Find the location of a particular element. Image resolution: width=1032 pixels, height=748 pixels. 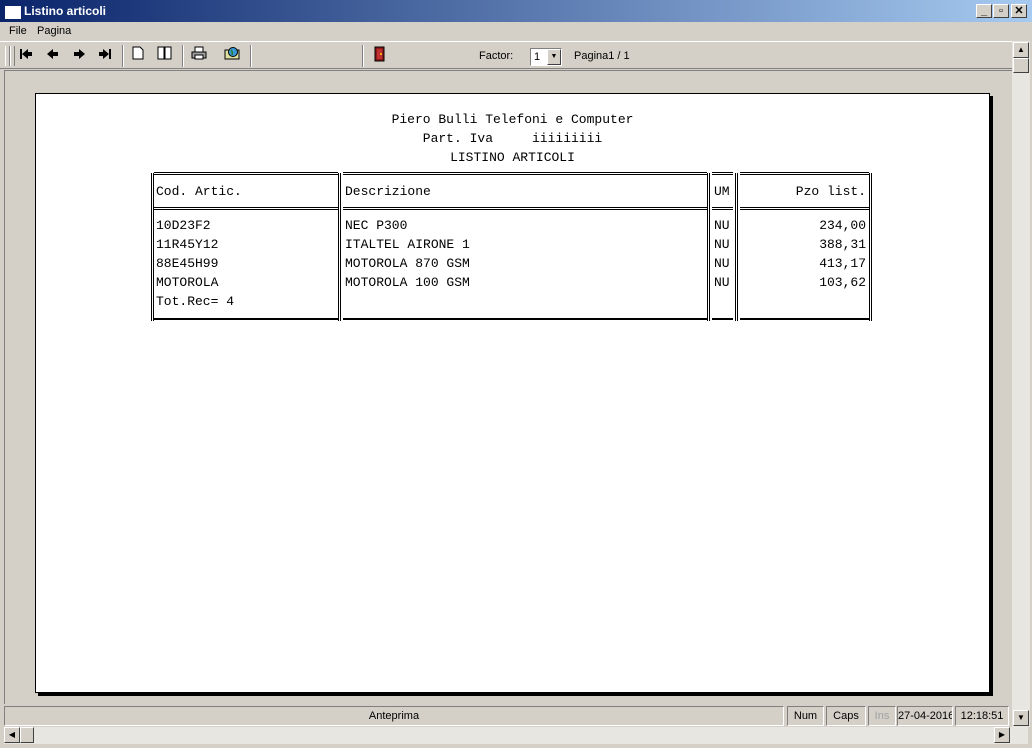

factor-value: 1 is located at coordinates (537, 57).